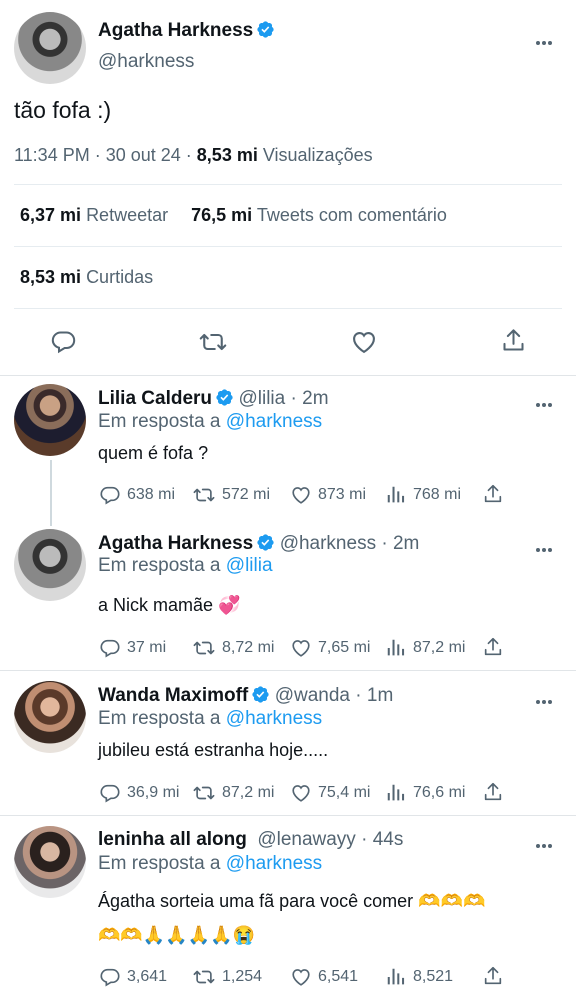  What do you see at coordinates (306, 839) in the screenshot?
I see `author-handle: @lenawayy` at bounding box center [306, 839].